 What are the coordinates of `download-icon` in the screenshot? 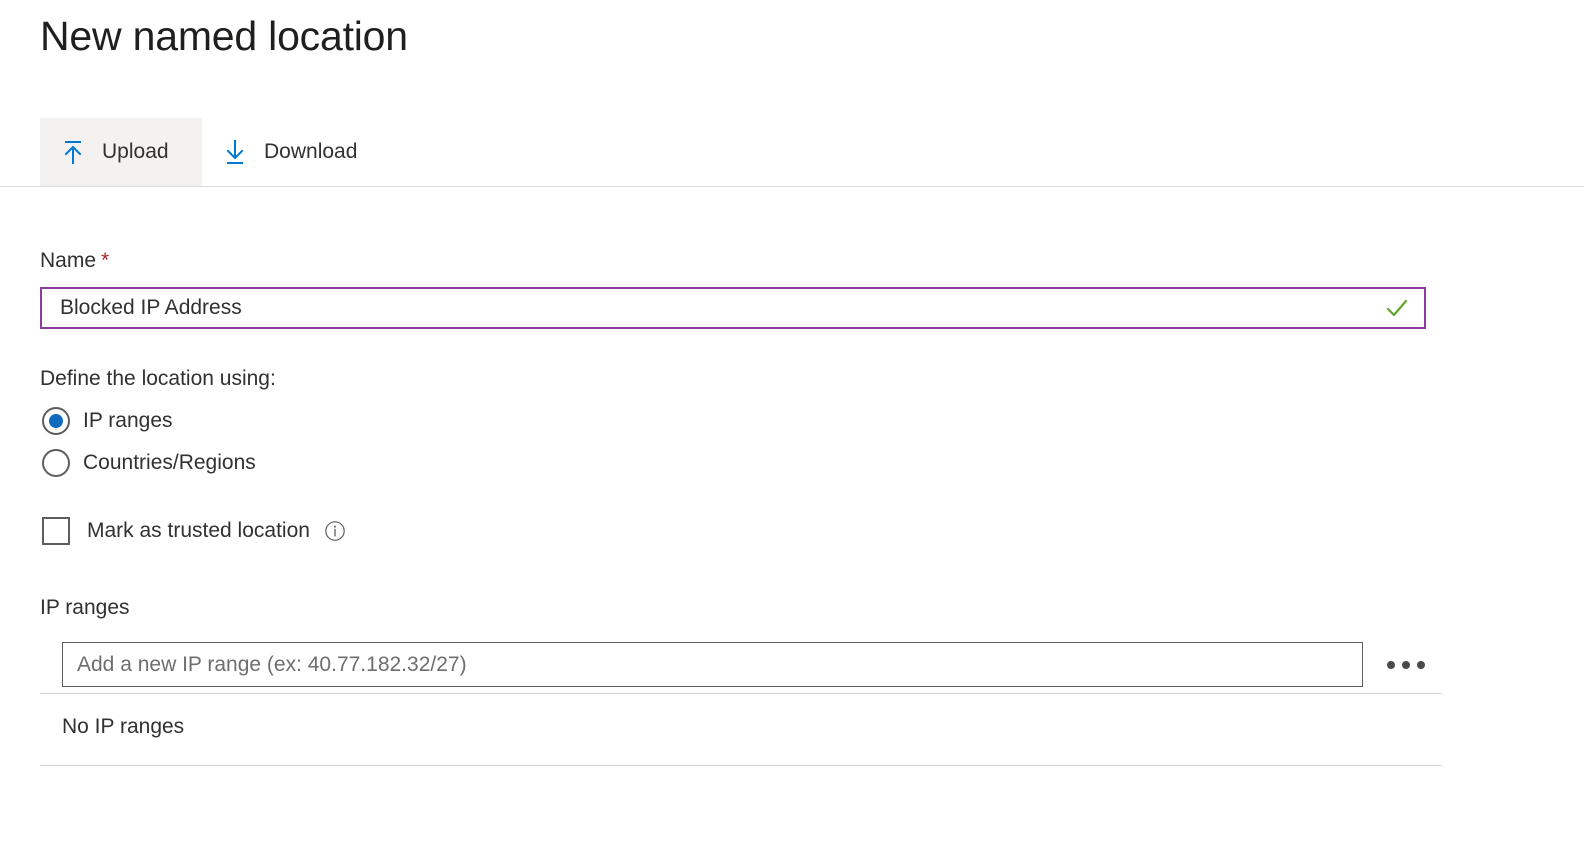 It's located at (235, 152).